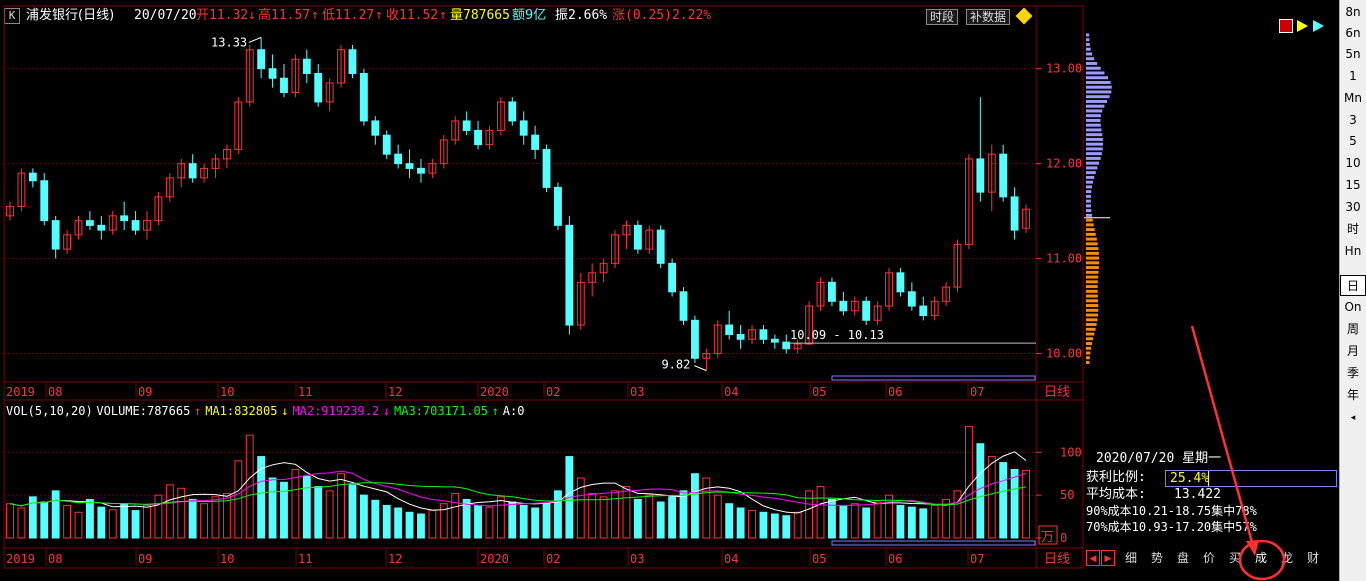 This screenshot has width=1366, height=581. I want to click on tab-price: 价, so click(1209, 558).